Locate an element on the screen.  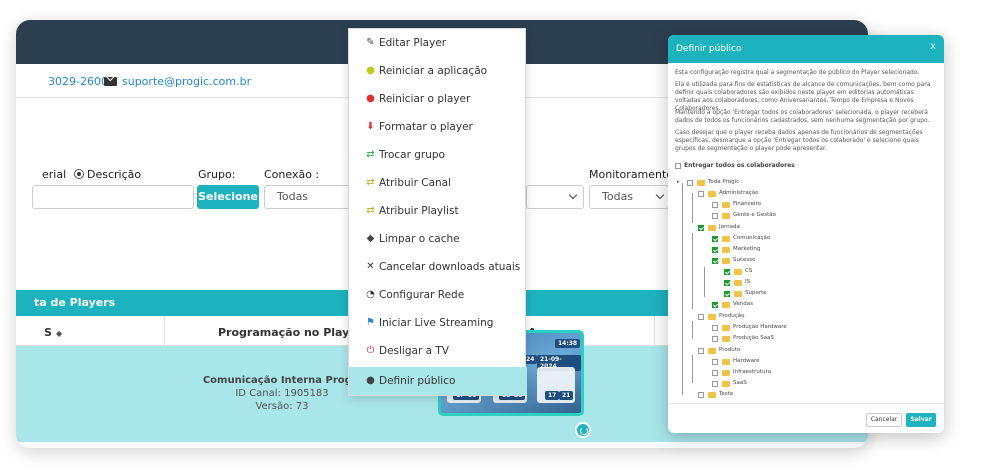
tree-node-sucesso: Sucesso is located at coordinates (744, 260).